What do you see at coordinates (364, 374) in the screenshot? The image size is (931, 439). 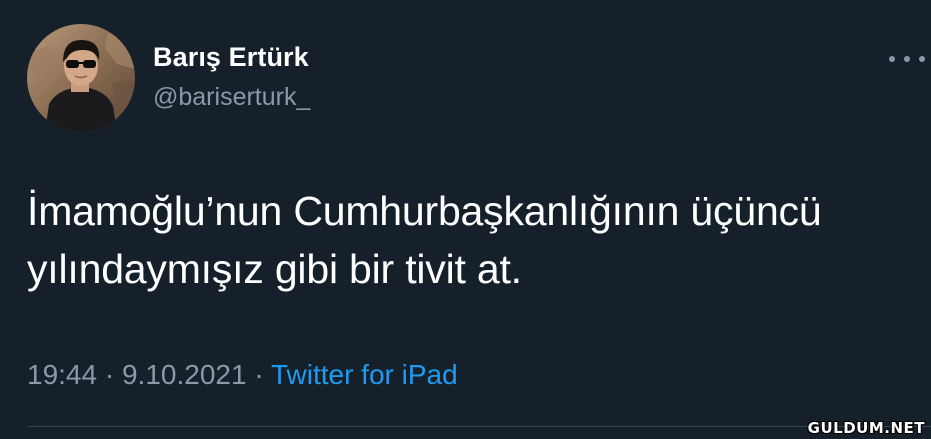 I see `tweet-source-link: Twitter for iPad` at bounding box center [364, 374].